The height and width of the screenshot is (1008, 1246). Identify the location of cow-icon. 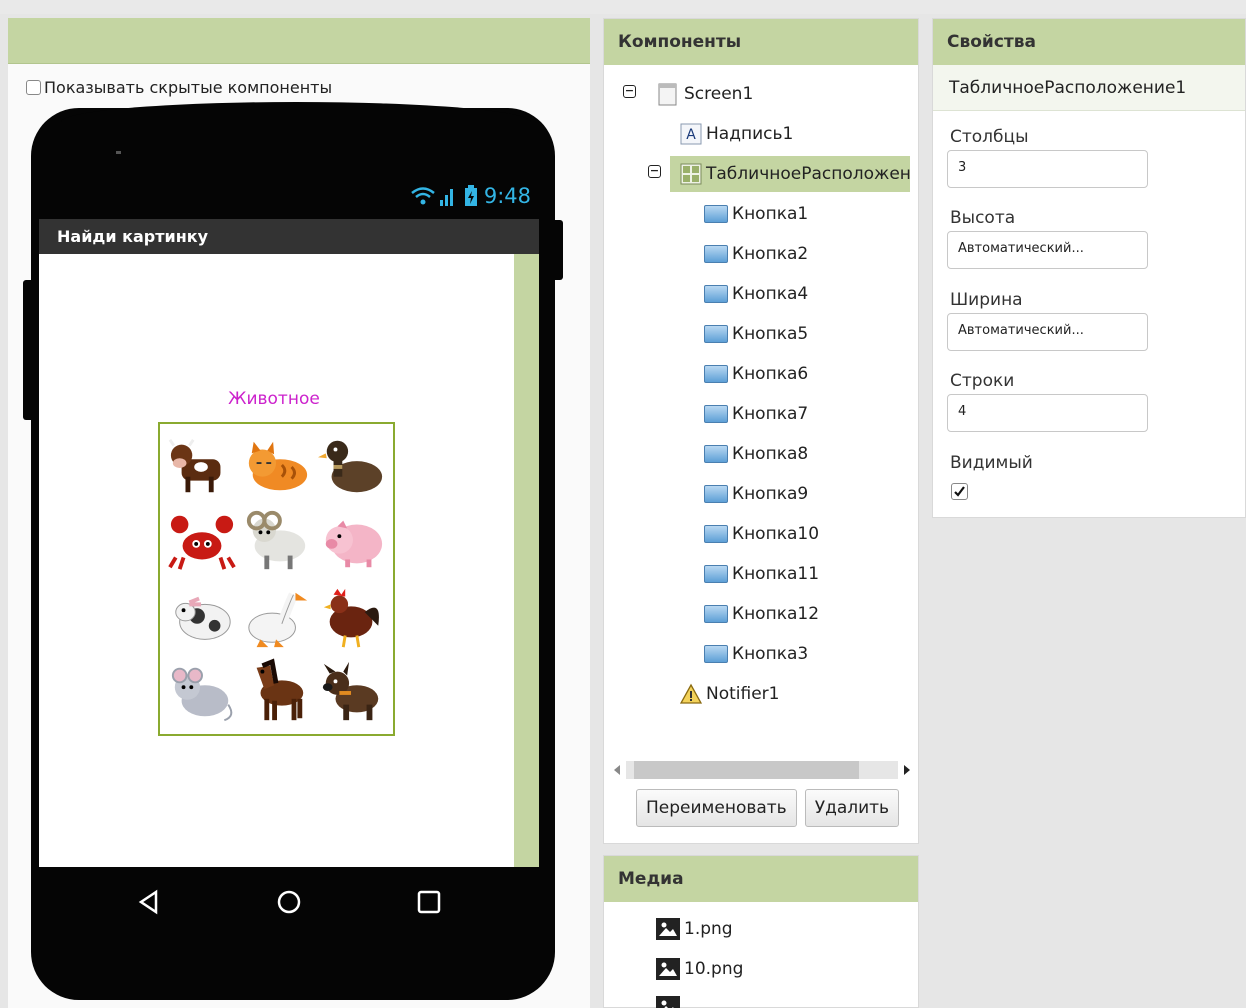
(194, 465).